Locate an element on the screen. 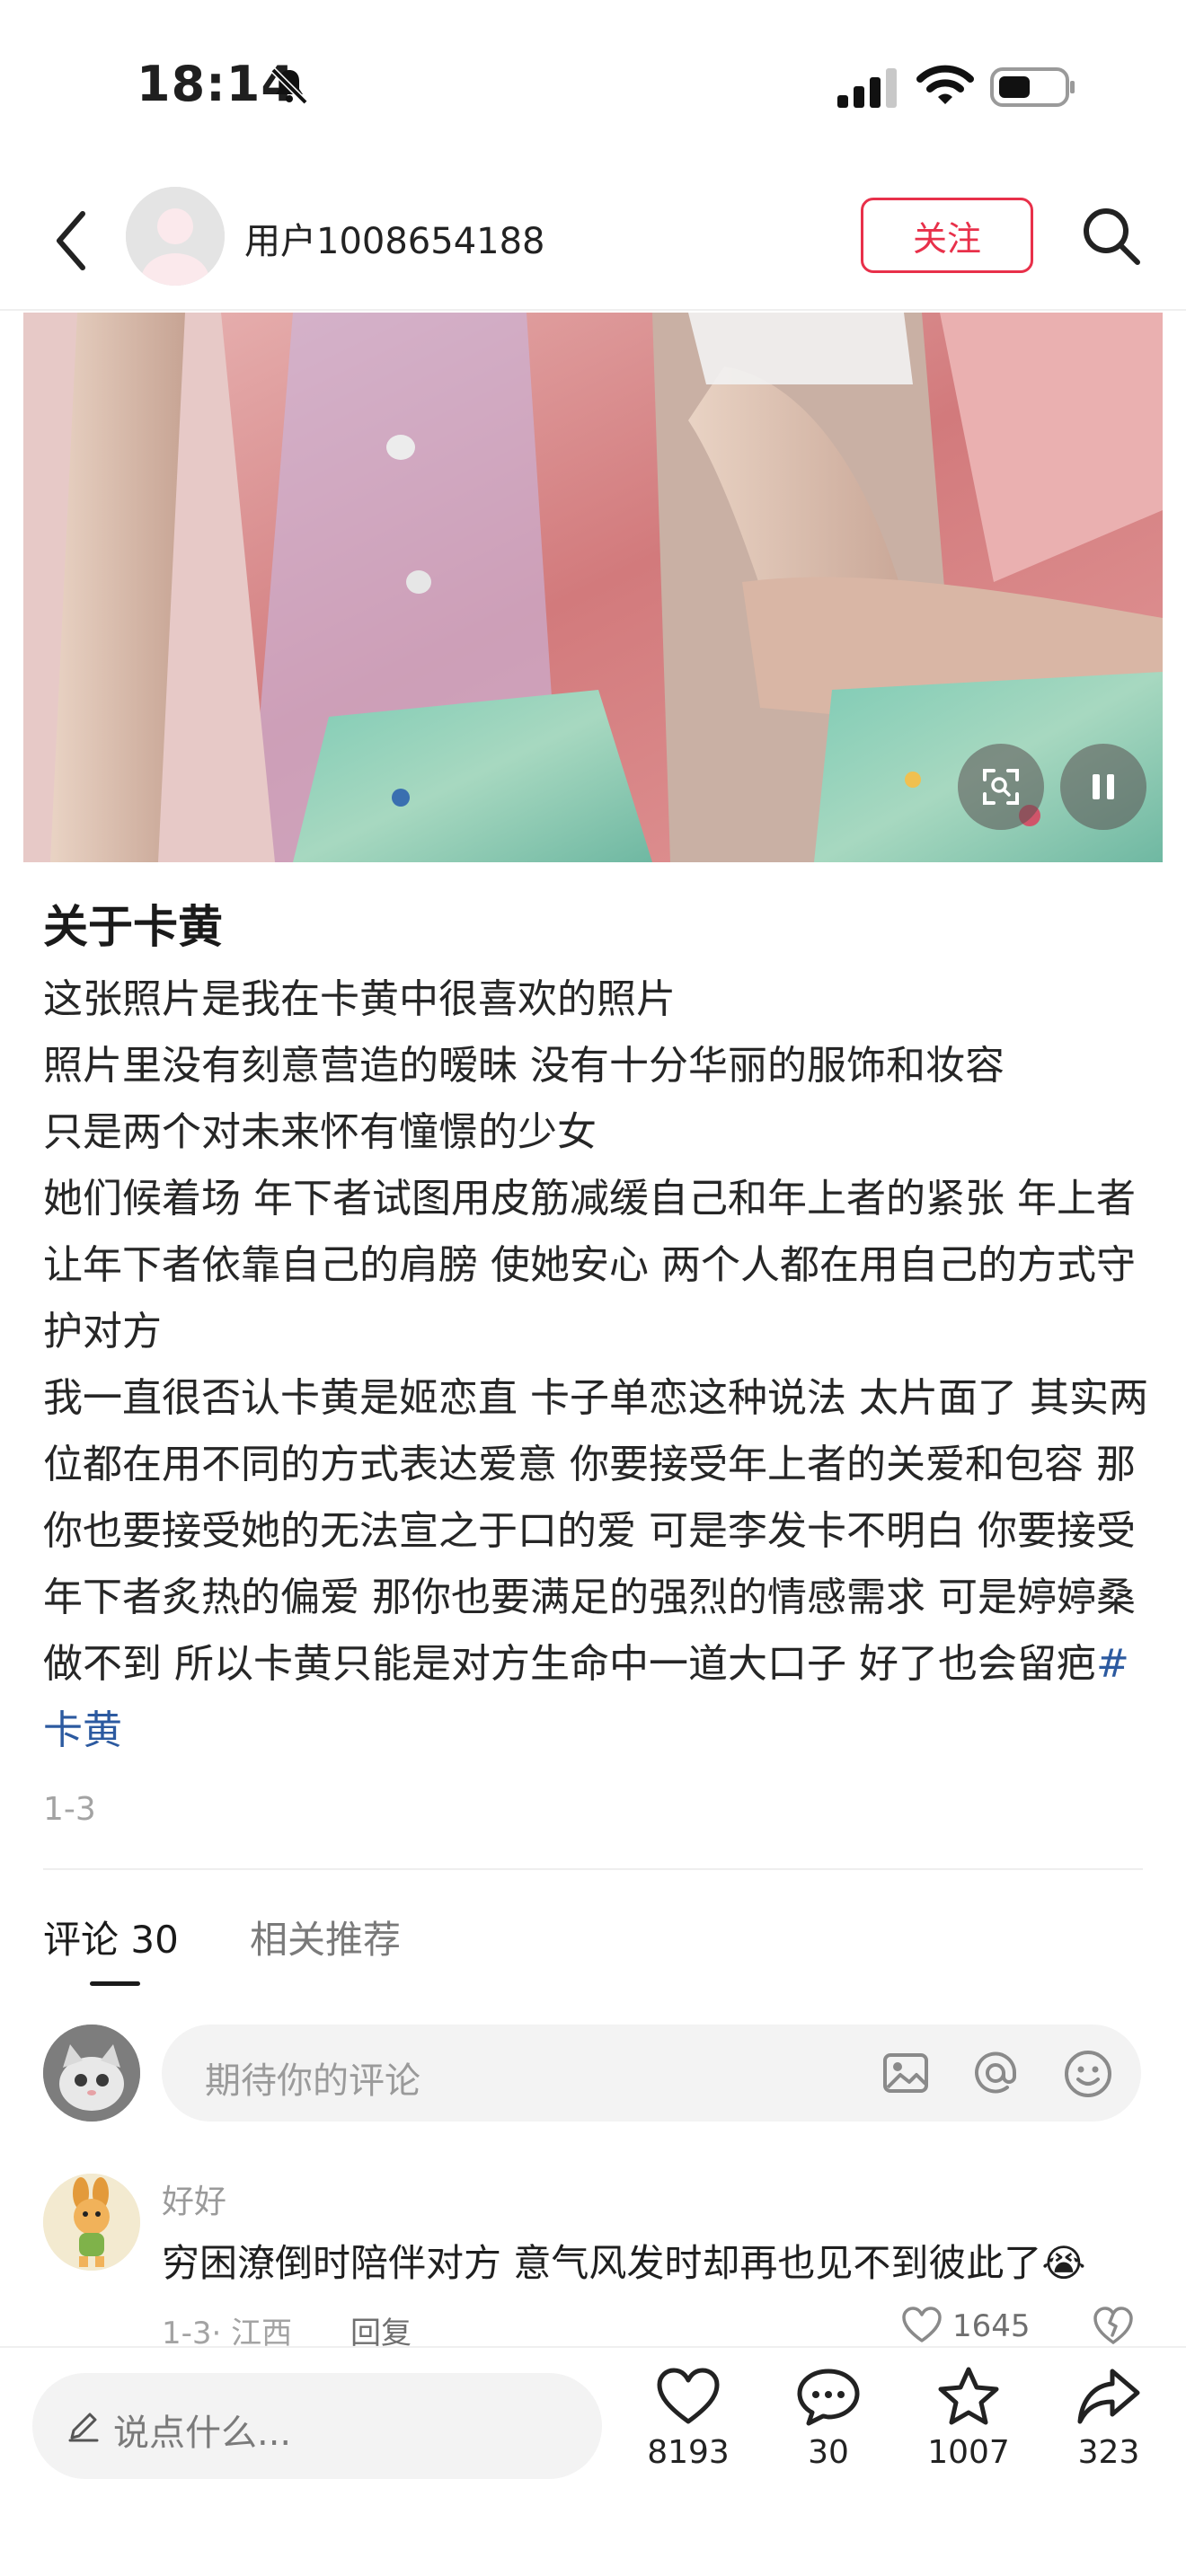  signal-icon is located at coordinates (867, 88).